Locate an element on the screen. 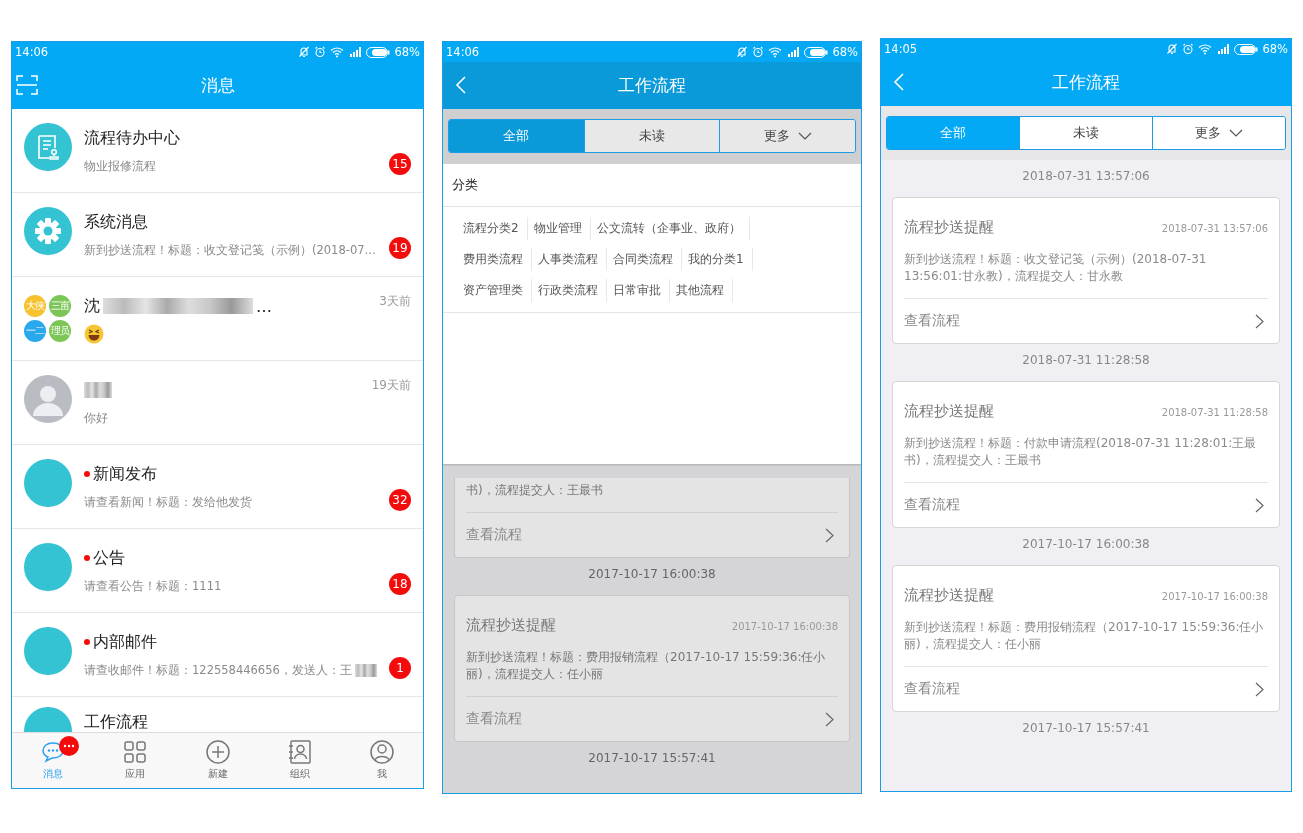 The height and width of the screenshot is (833, 1303). scan-icon is located at coordinates (27, 85).